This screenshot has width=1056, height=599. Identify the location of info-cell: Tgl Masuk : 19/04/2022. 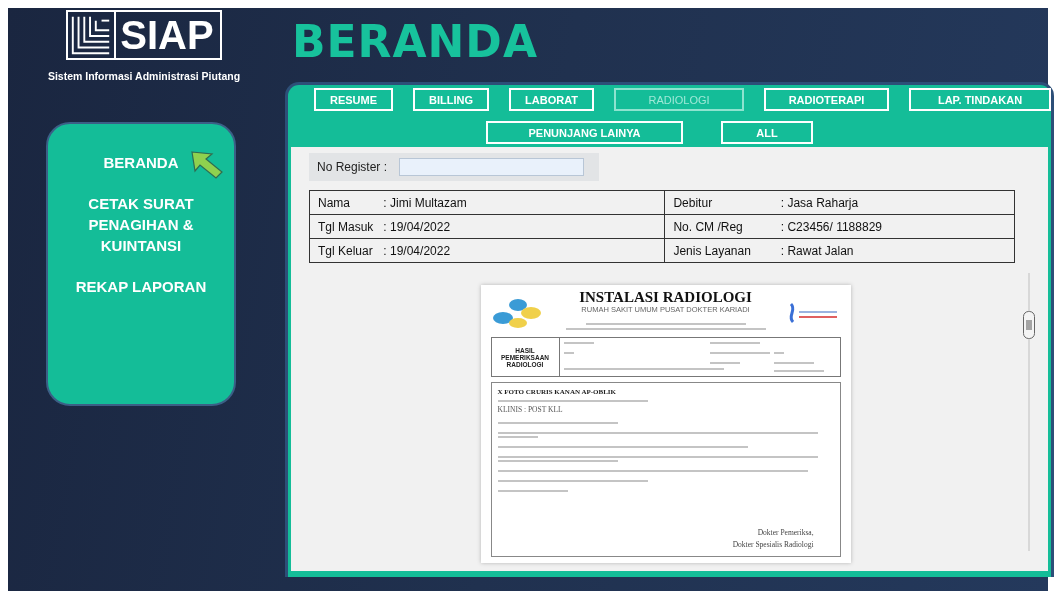
(487, 226).